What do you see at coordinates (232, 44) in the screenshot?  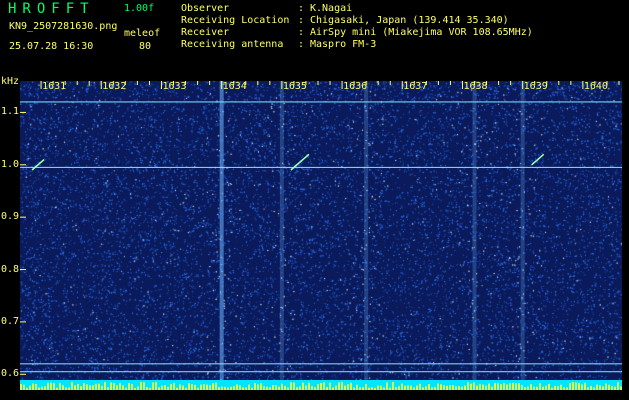 I see `antenna-label: Receiving antenna` at bounding box center [232, 44].